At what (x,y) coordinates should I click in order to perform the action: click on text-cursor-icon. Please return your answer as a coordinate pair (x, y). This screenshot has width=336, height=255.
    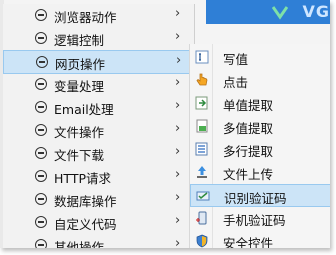
    Looking at the image, I should click on (202, 57).